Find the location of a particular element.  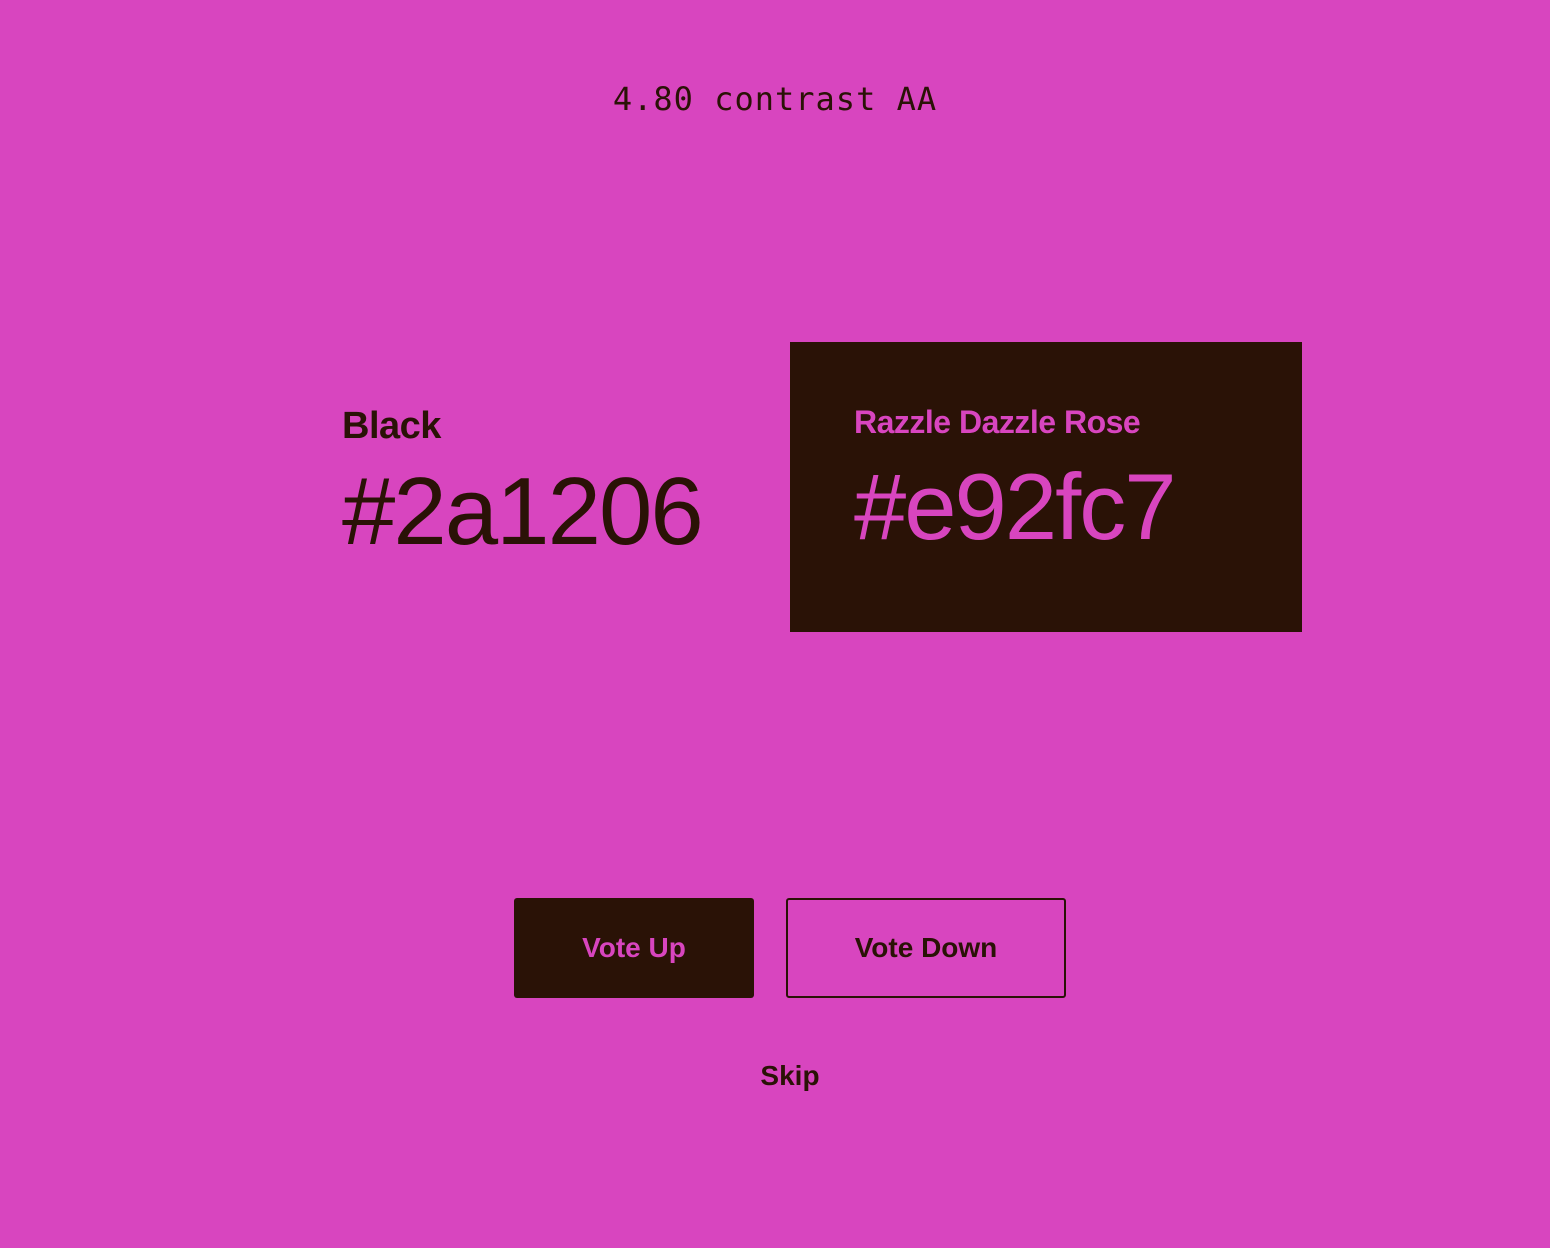

skip-link: Skip is located at coordinates (775, 1076).